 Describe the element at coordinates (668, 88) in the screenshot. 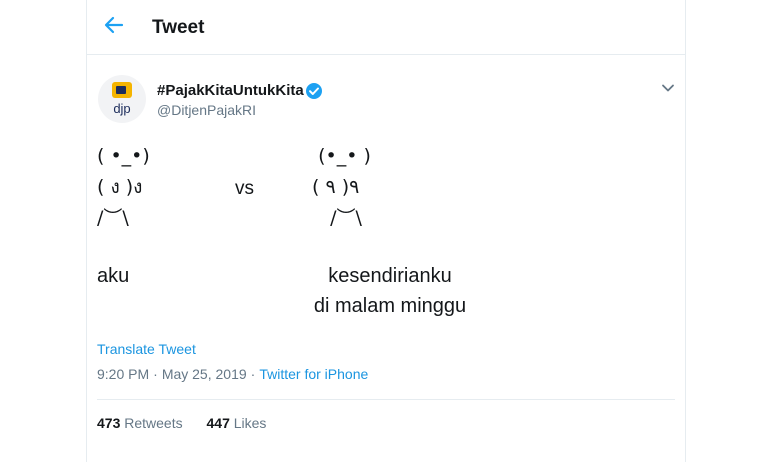

I see `chevron-down-icon` at that location.